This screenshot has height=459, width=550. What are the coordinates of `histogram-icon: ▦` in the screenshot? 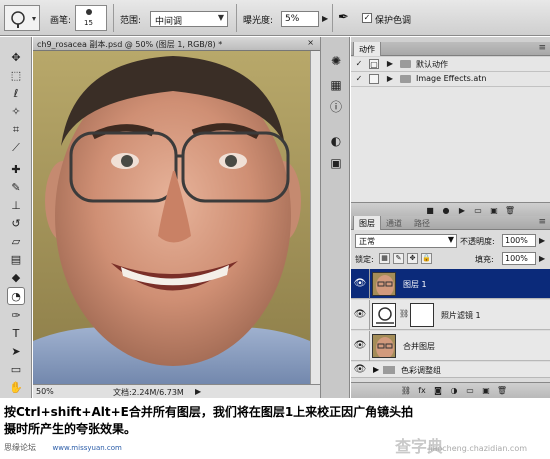 It's located at (336, 85).